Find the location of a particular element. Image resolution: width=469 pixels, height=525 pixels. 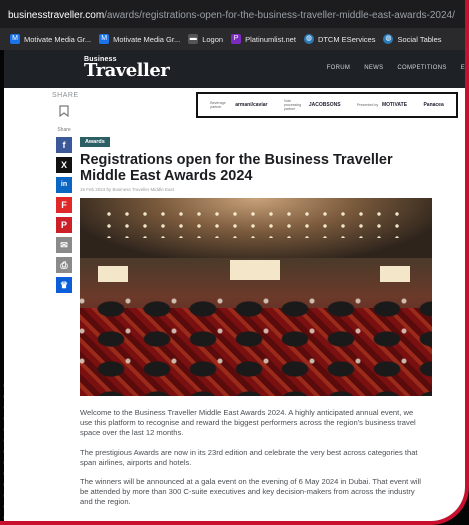

share-label: Share is located at coordinates (64, 130).